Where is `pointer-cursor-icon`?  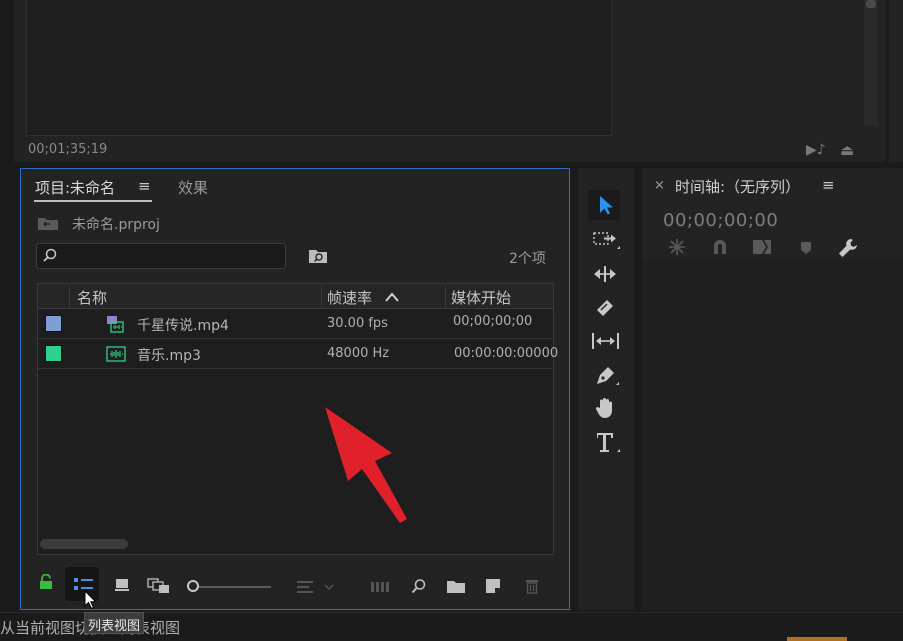 pointer-cursor-icon is located at coordinates (90, 600).